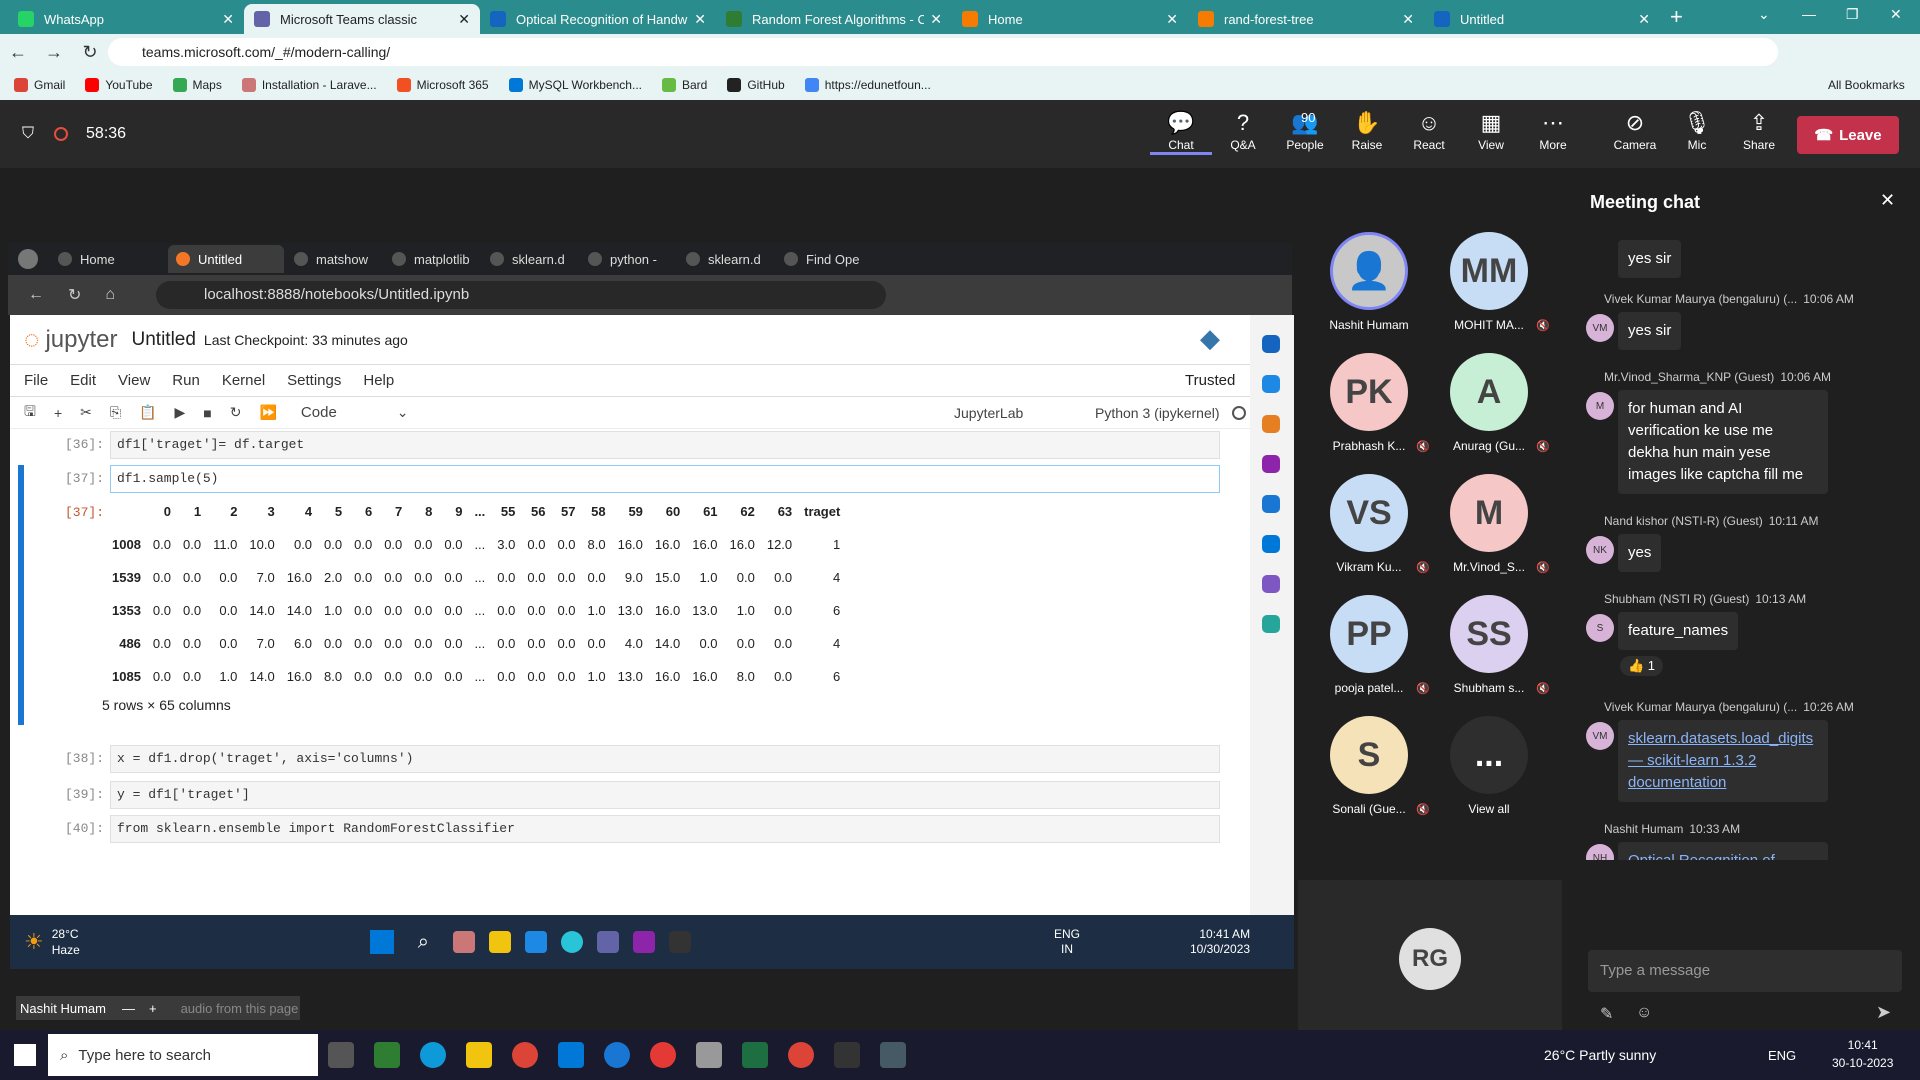 The height and width of the screenshot is (1080, 1920). I want to click on menu-kernel: Kernel, so click(243, 380).